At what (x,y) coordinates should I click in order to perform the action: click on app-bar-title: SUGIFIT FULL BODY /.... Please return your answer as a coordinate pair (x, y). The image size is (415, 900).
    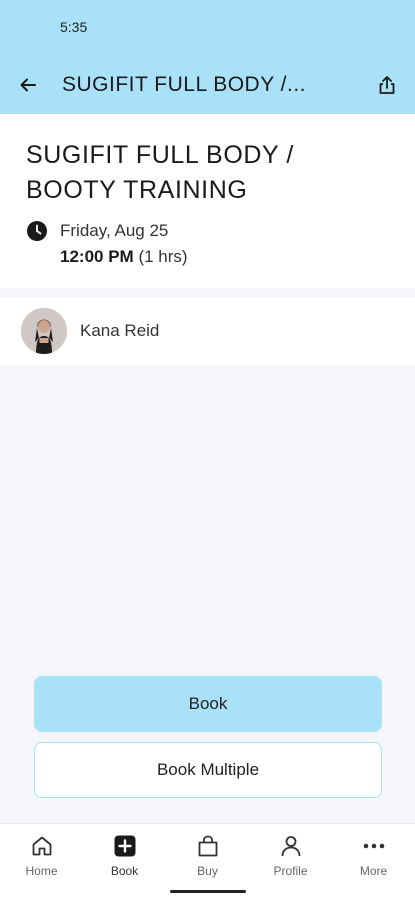
    Looking at the image, I should click on (184, 84).